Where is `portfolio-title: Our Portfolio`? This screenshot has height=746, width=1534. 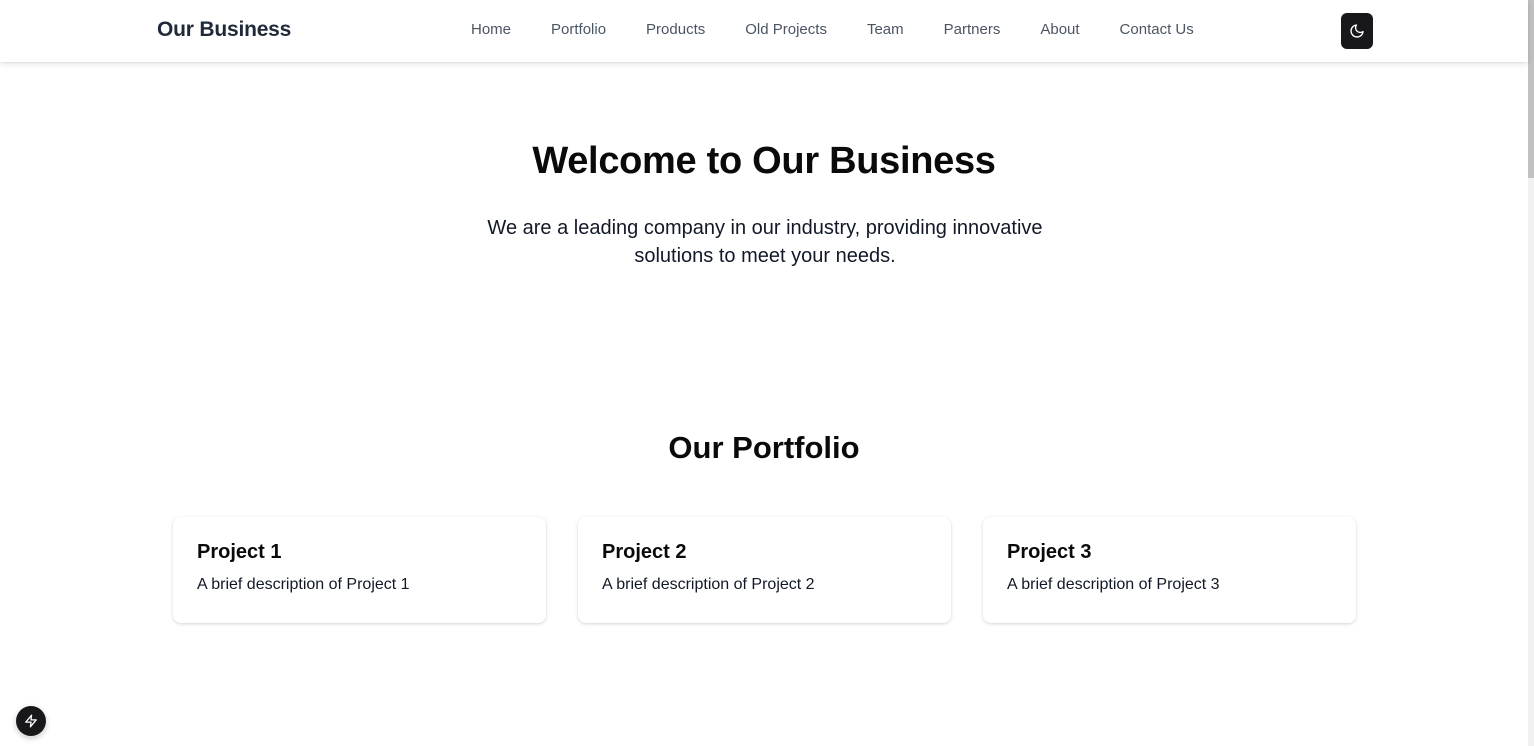 portfolio-title: Our Portfolio is located at coordinates (764, 447).